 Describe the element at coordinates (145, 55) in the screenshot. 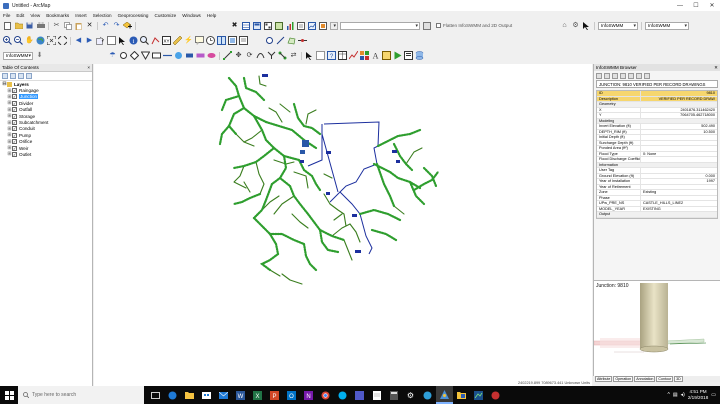

I see `outfall-tool-icon` at that location.